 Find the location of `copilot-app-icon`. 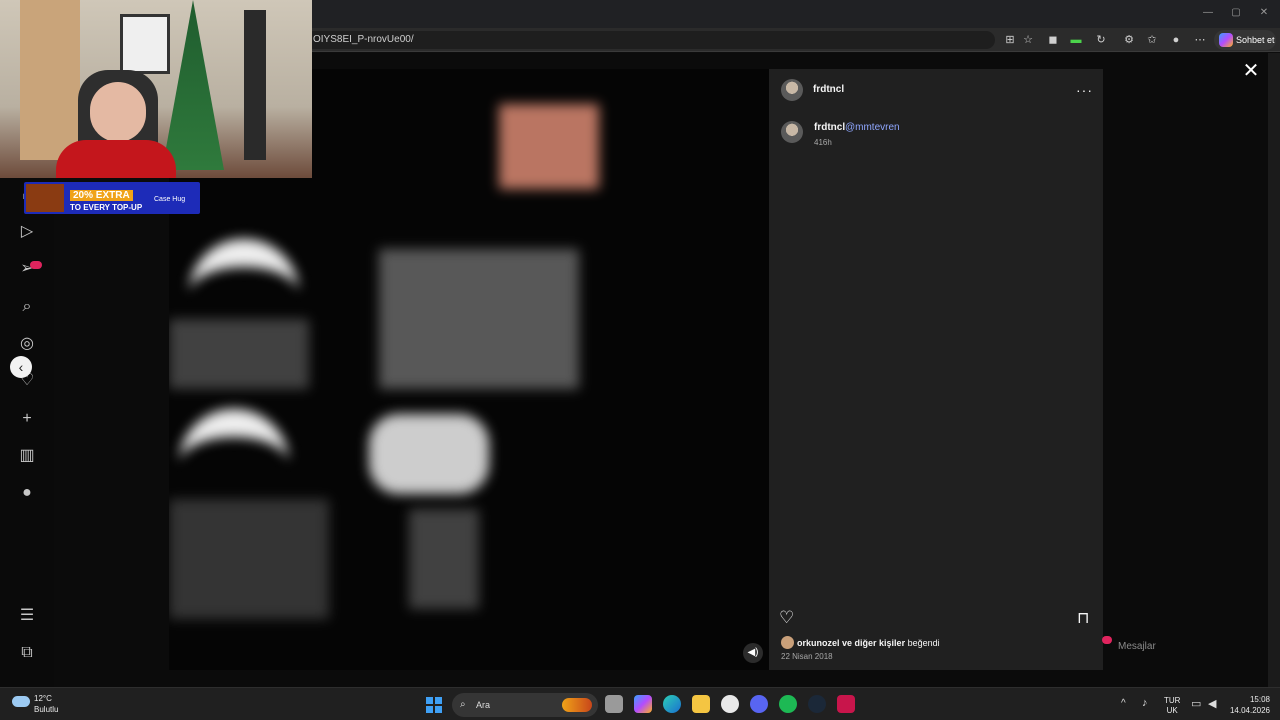

copilot-app-icon is located at coordinates (643, 704).